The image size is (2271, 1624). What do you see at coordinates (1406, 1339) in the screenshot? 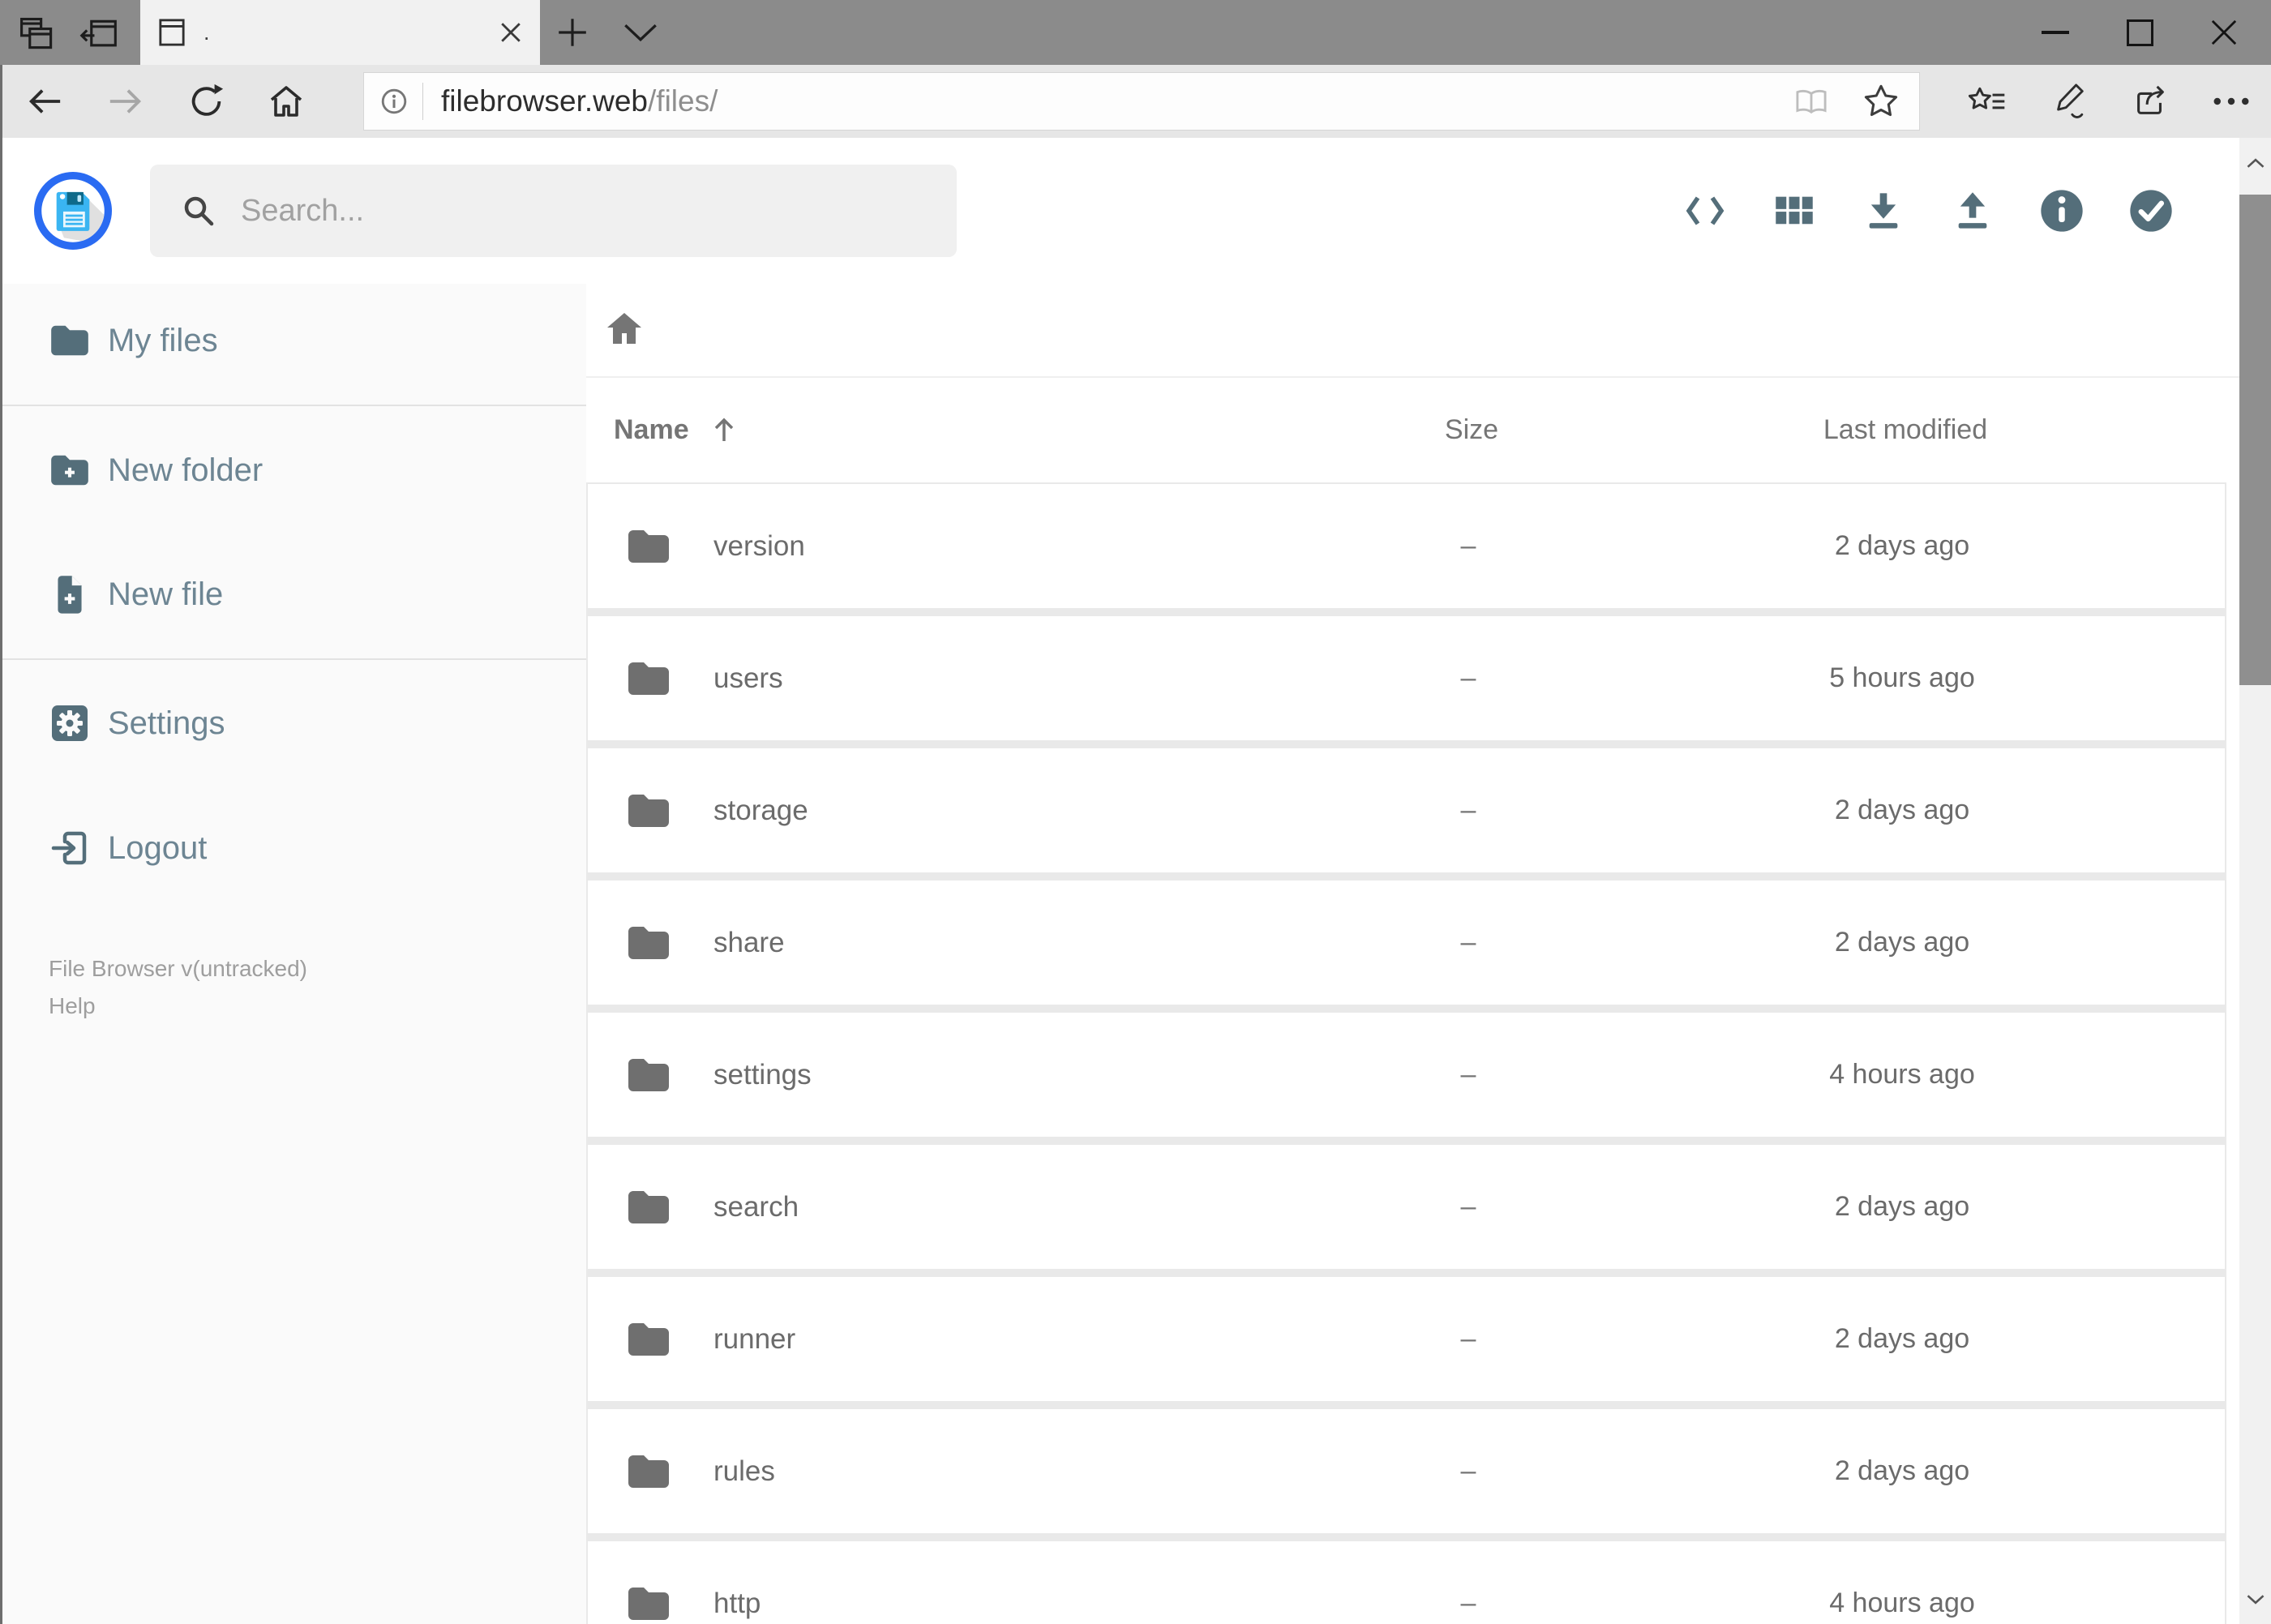
I see `file-row: runner – 2 days ago` at bounding box center [1406, 1339].